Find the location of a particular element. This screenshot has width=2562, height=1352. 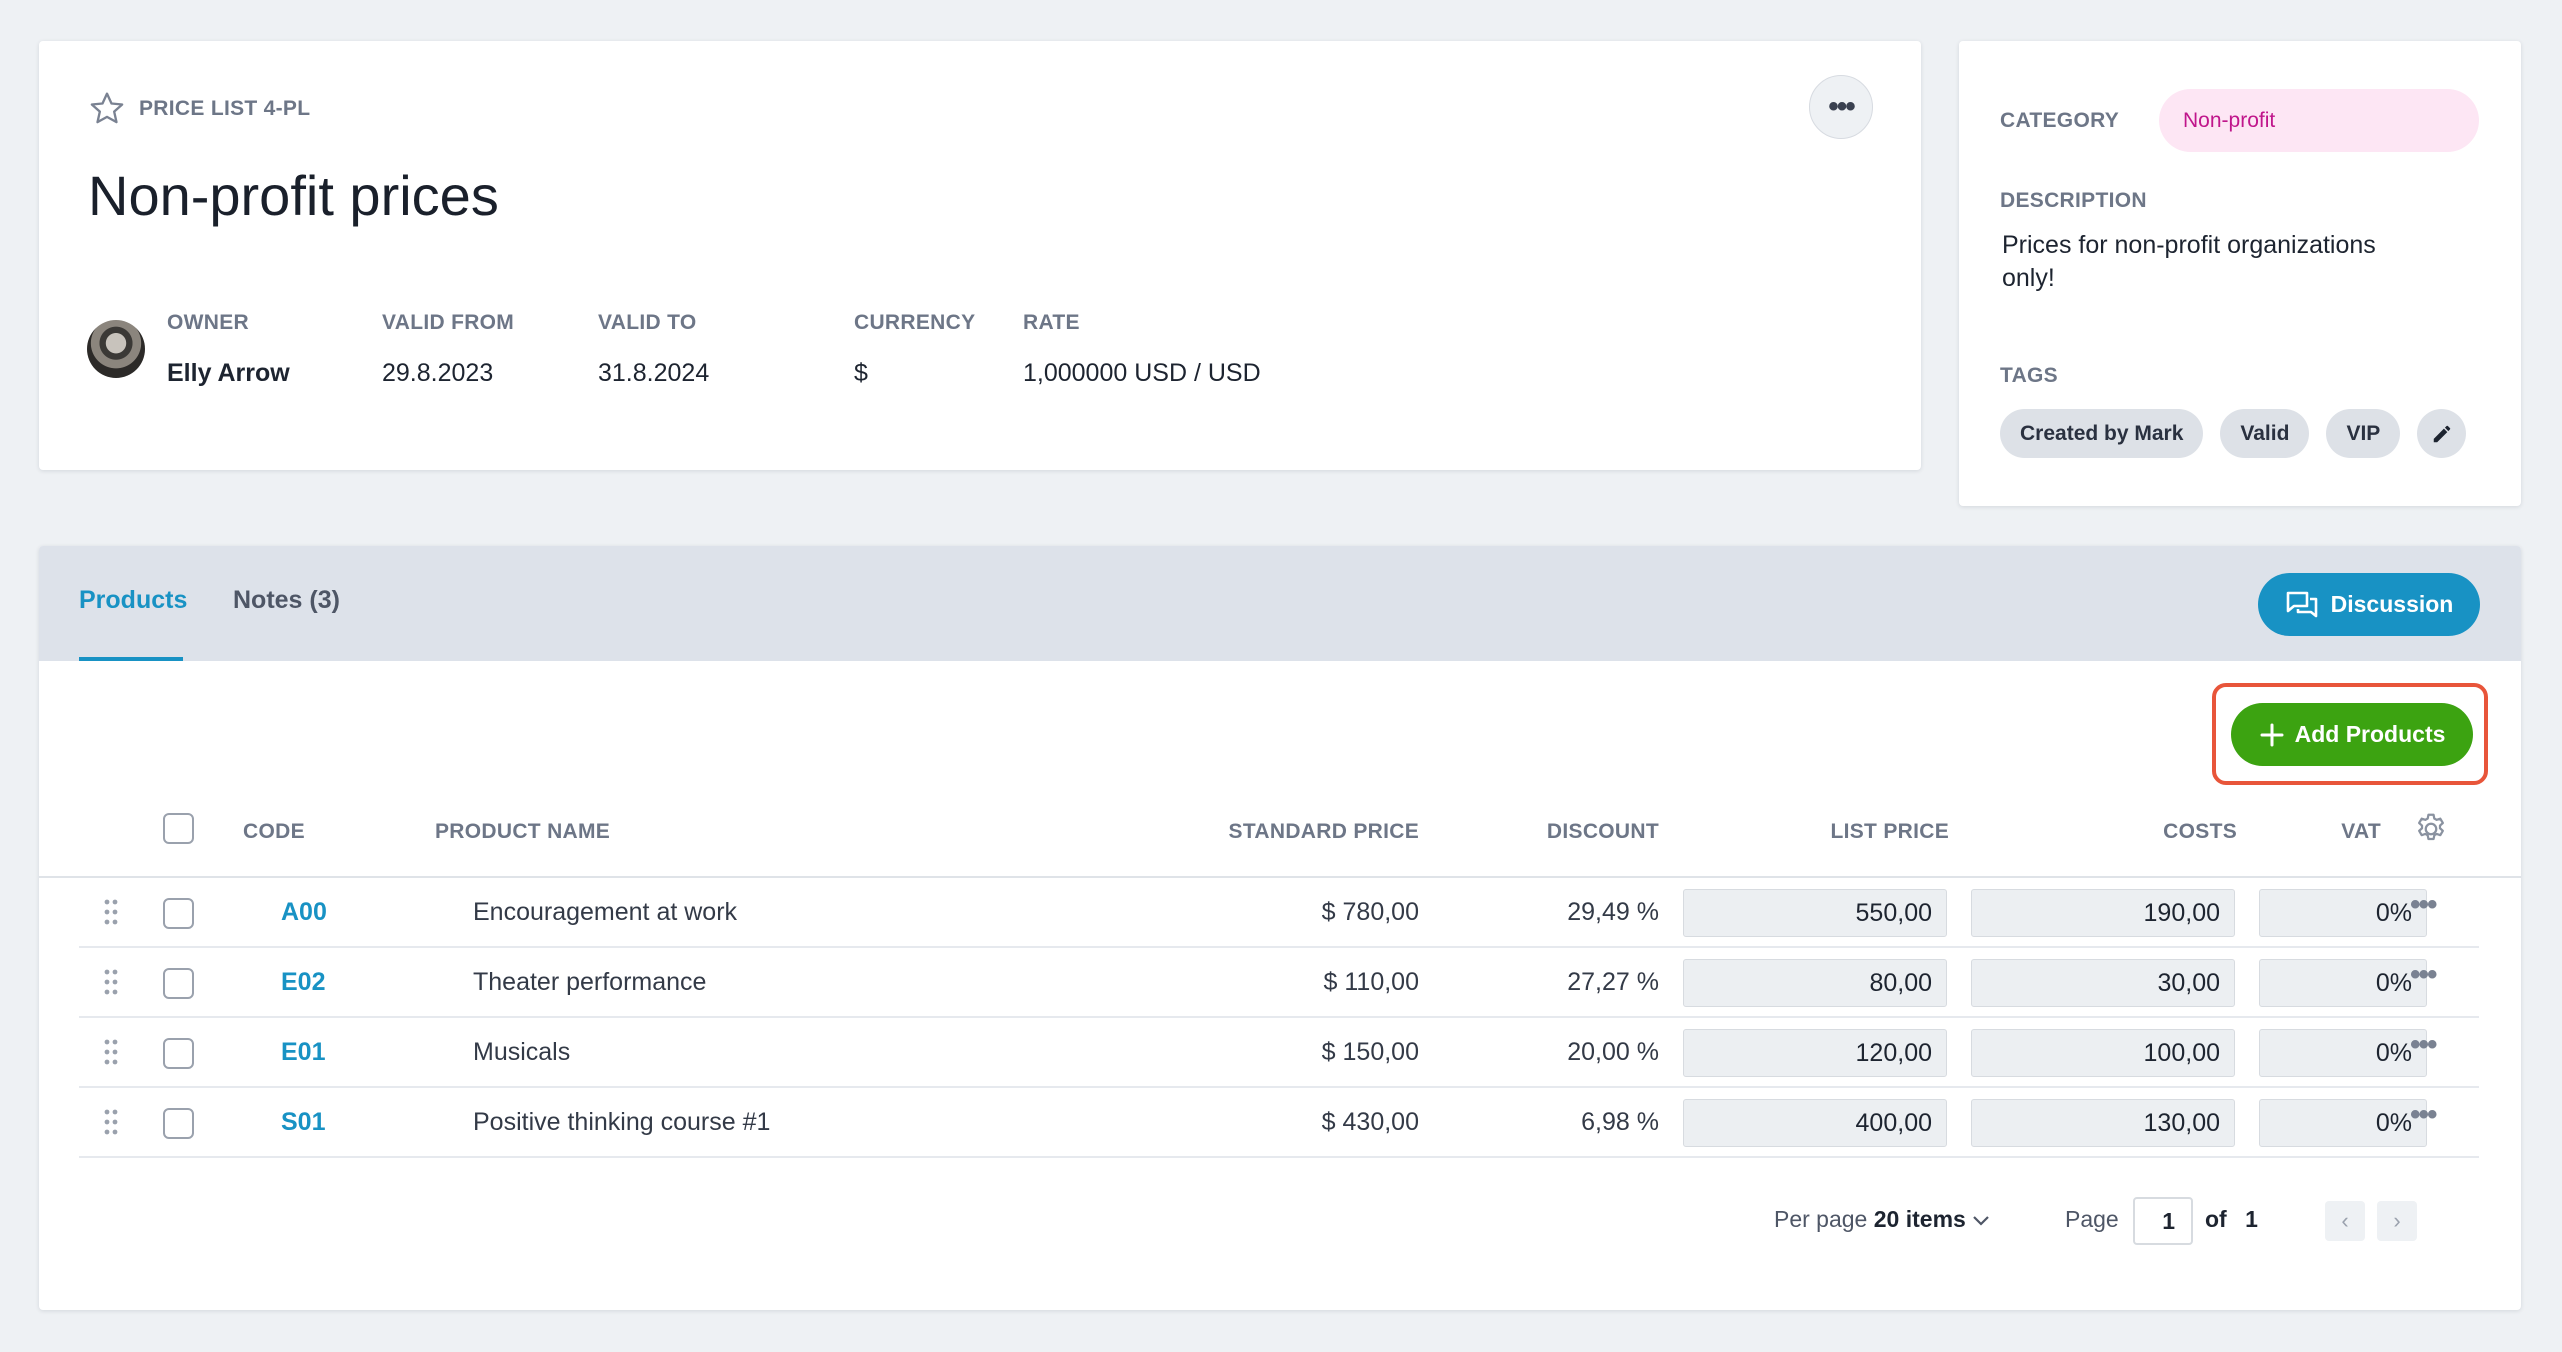

next-page-button: › is located at coordinates (2397, 1221).